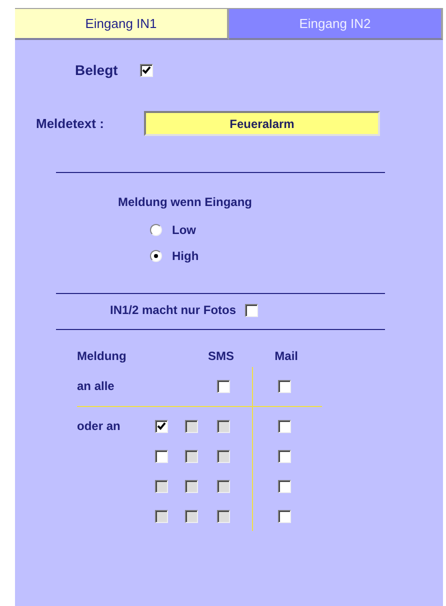  Describe the element at coordinates (70, 123) in the screenshot. I see `meldetext-label: Meldetext :` at that location.